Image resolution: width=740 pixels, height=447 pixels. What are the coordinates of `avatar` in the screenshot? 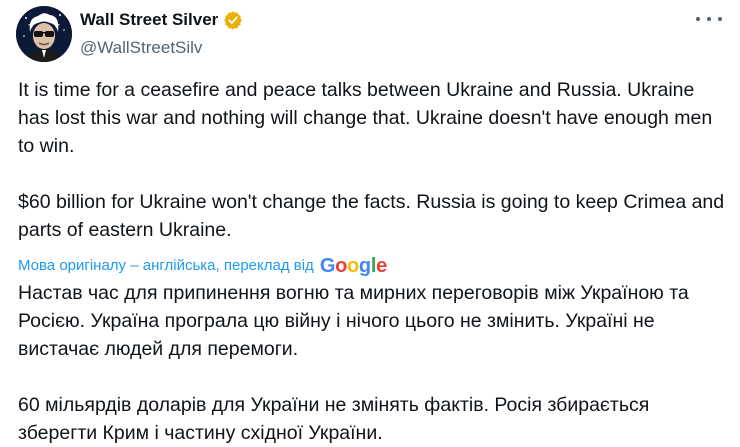 It's located at (44, 34).